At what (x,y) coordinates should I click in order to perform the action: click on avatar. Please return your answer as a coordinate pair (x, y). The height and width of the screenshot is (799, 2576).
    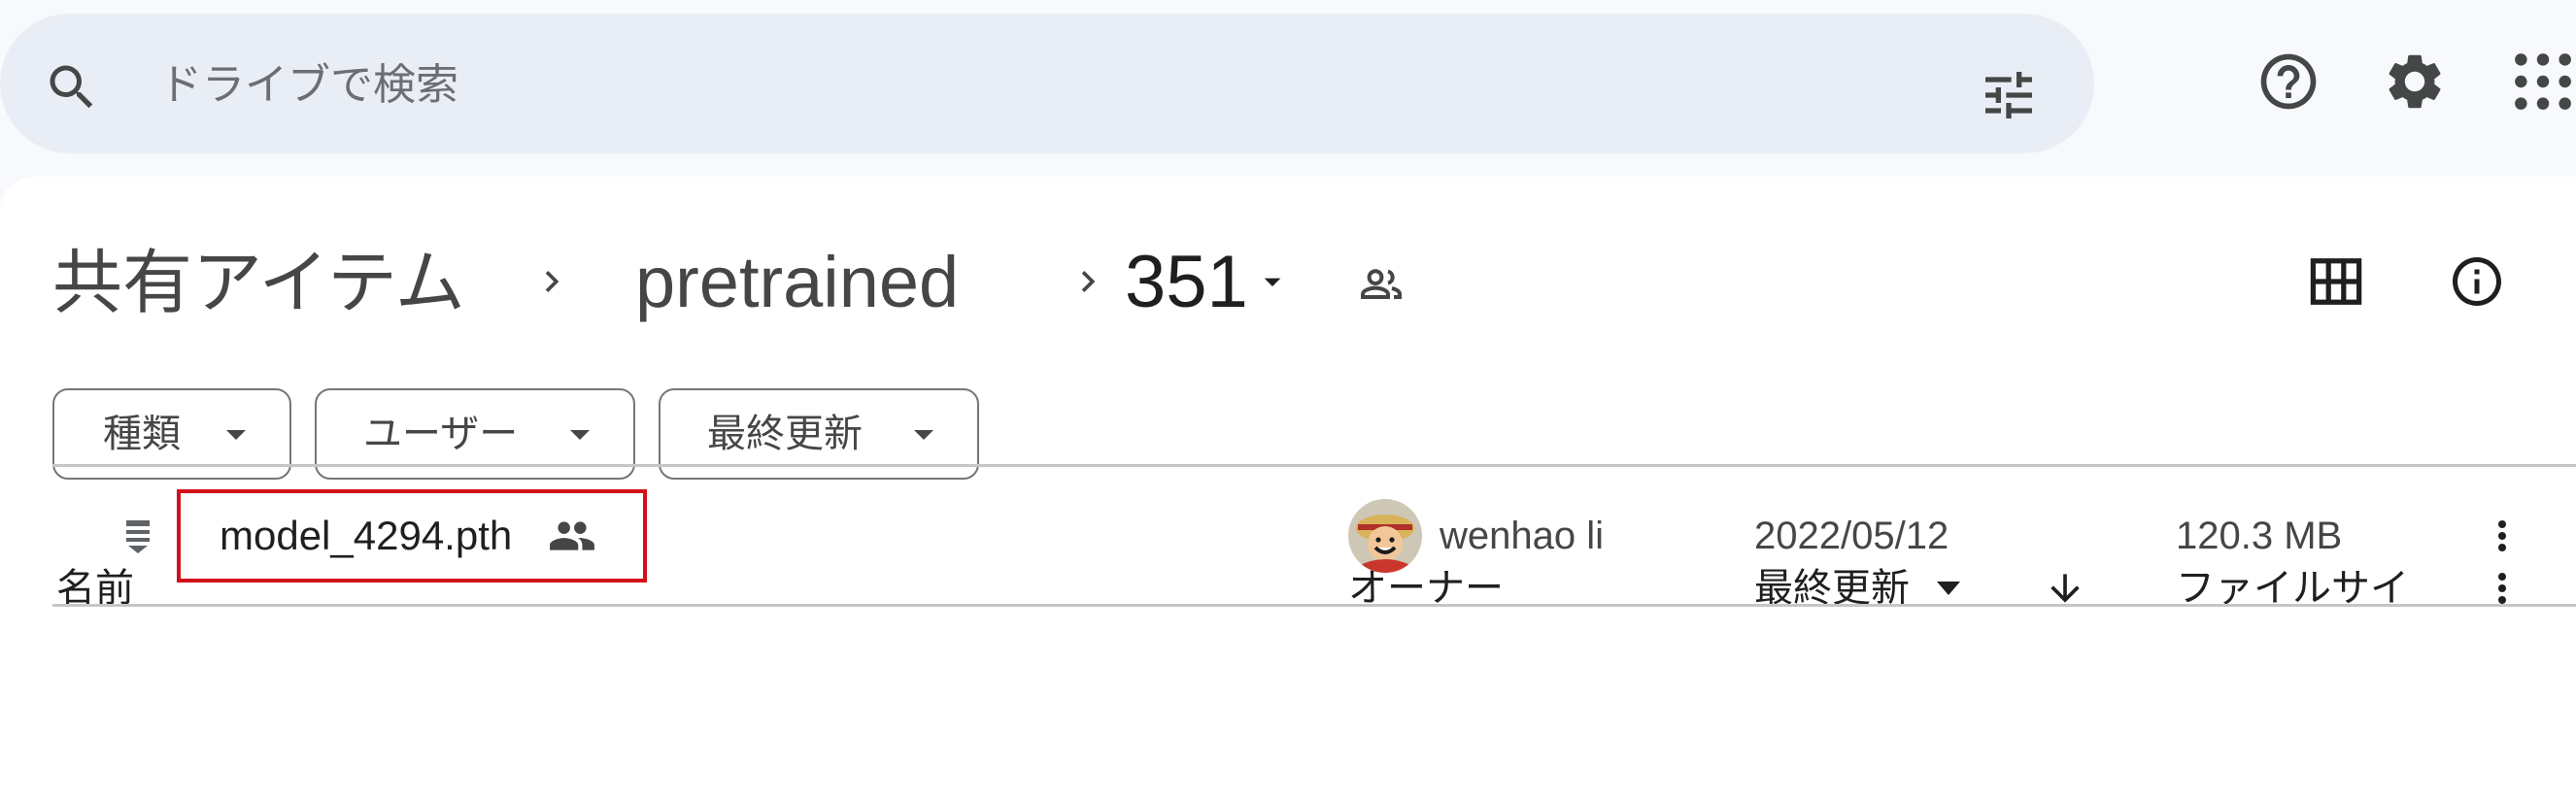
    Looking at the image, I should click on (1385, 536).